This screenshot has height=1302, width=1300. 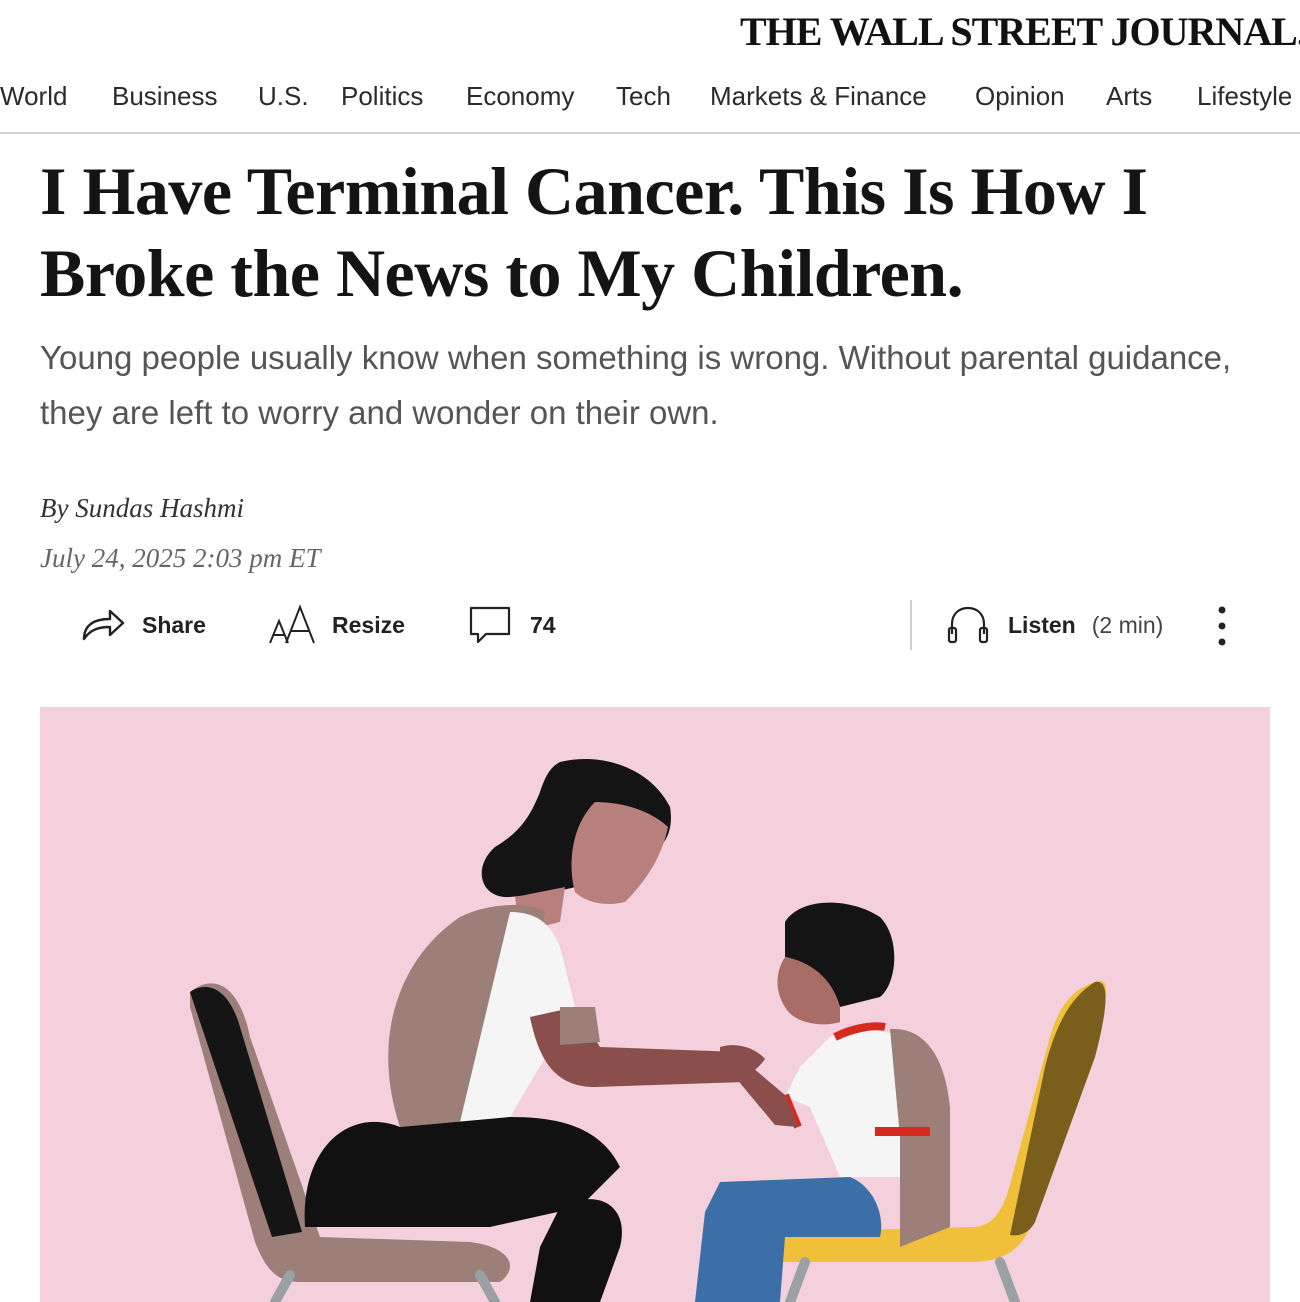 I want to click on nav-item-world: World, so click(x=33, y=96).